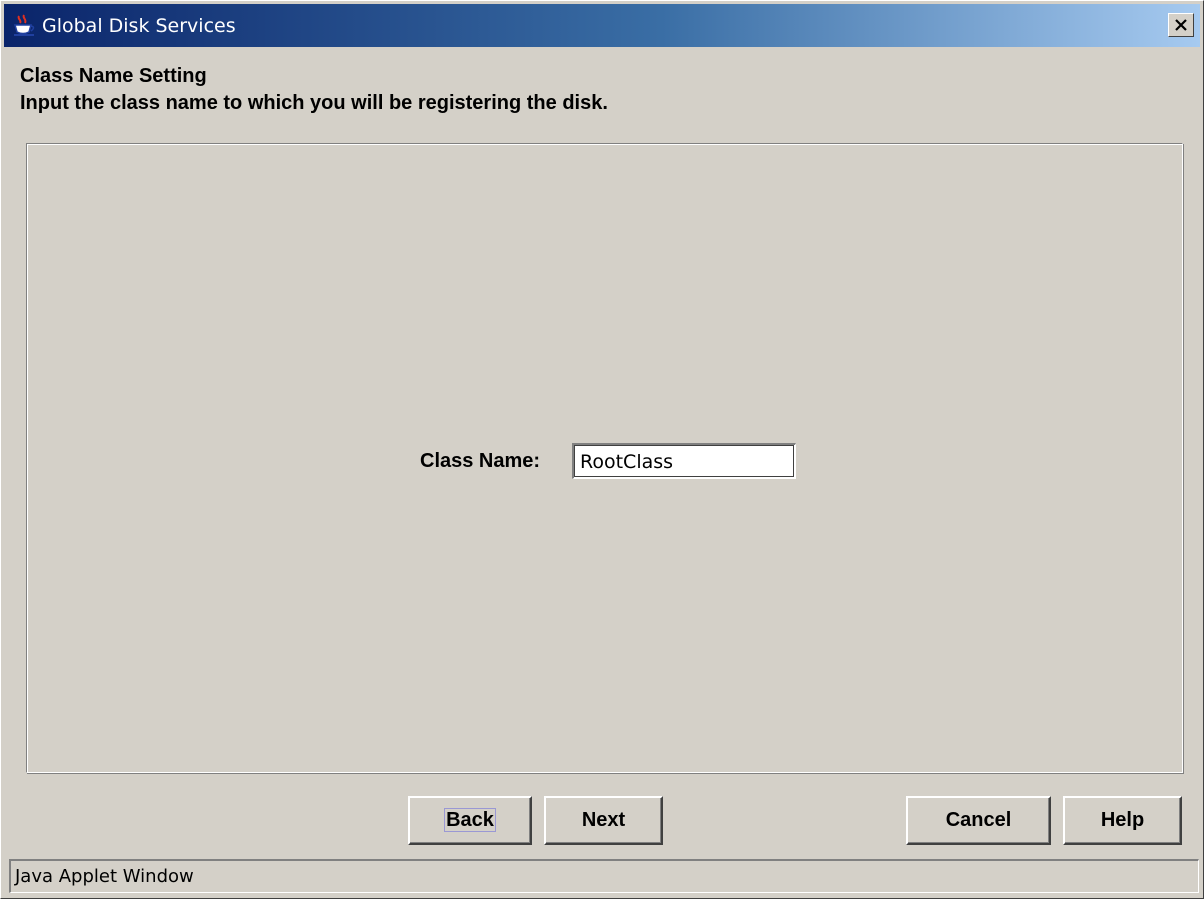  Describe the element at coordinates (603, 820) in the screenshot. I see `next-button: Next` at that location.